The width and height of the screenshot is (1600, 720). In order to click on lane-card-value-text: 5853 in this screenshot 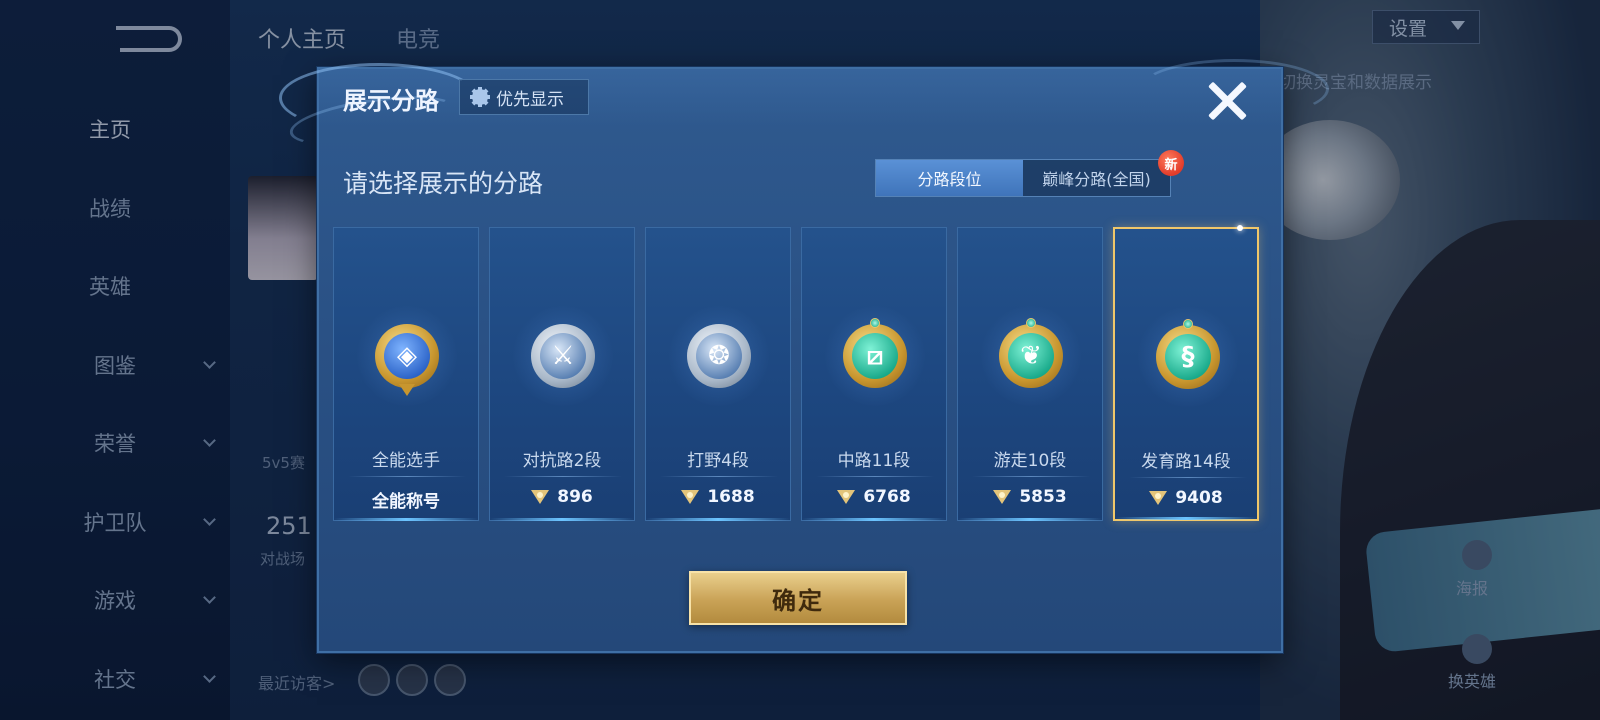, I will do `click(1043, 497)`.